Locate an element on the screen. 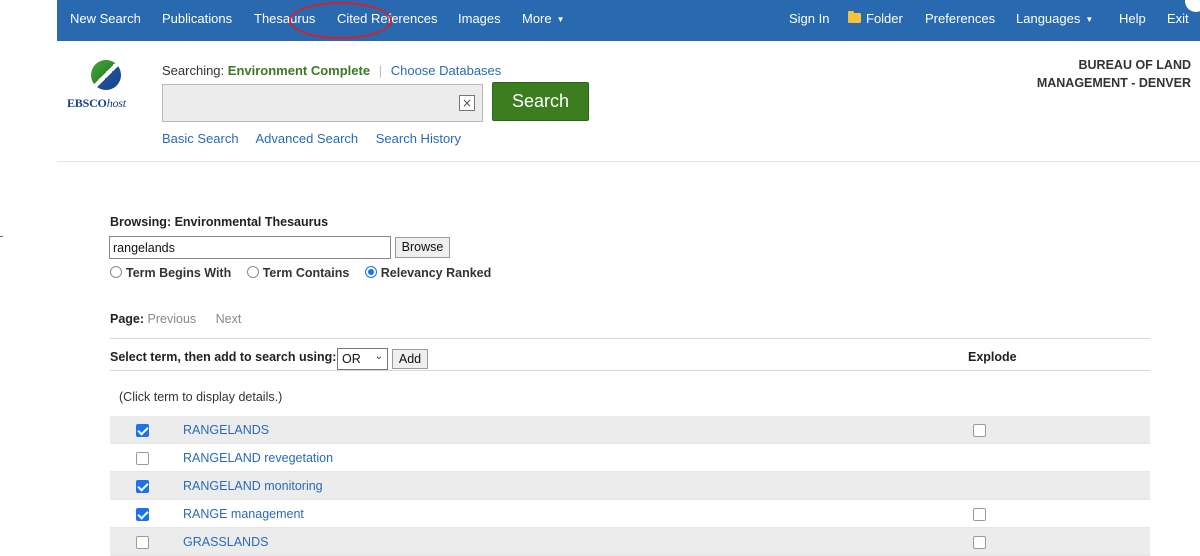 The height and width of the screenshot is (556, 1200). highlight-annotation is located at coordinates (340, 20).